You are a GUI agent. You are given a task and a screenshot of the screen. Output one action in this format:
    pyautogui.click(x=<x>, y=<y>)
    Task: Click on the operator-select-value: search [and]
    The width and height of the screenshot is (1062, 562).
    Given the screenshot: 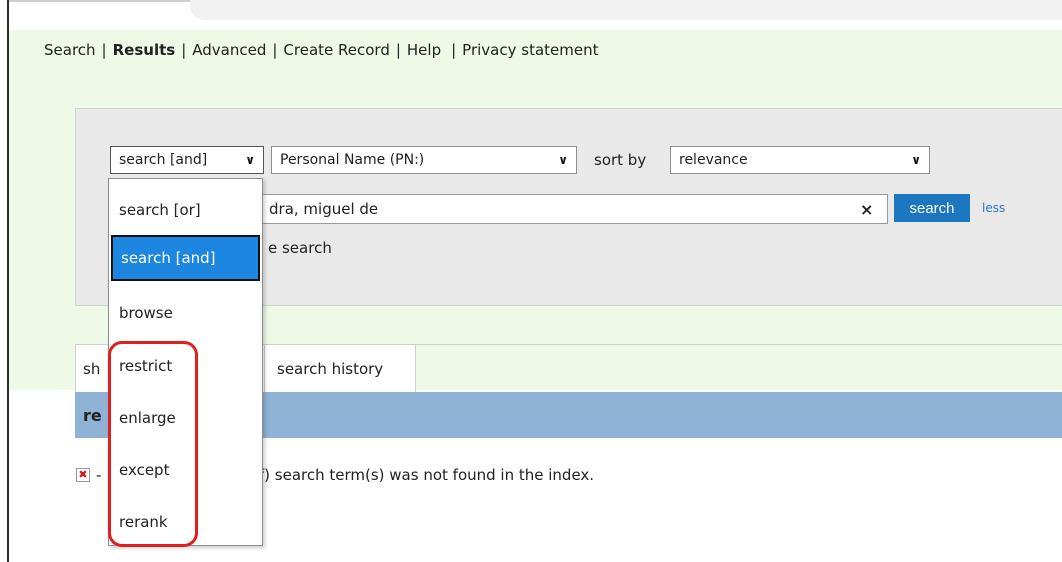 What is the action you would take?
    pyautogui.click(x=163, y=160)
    